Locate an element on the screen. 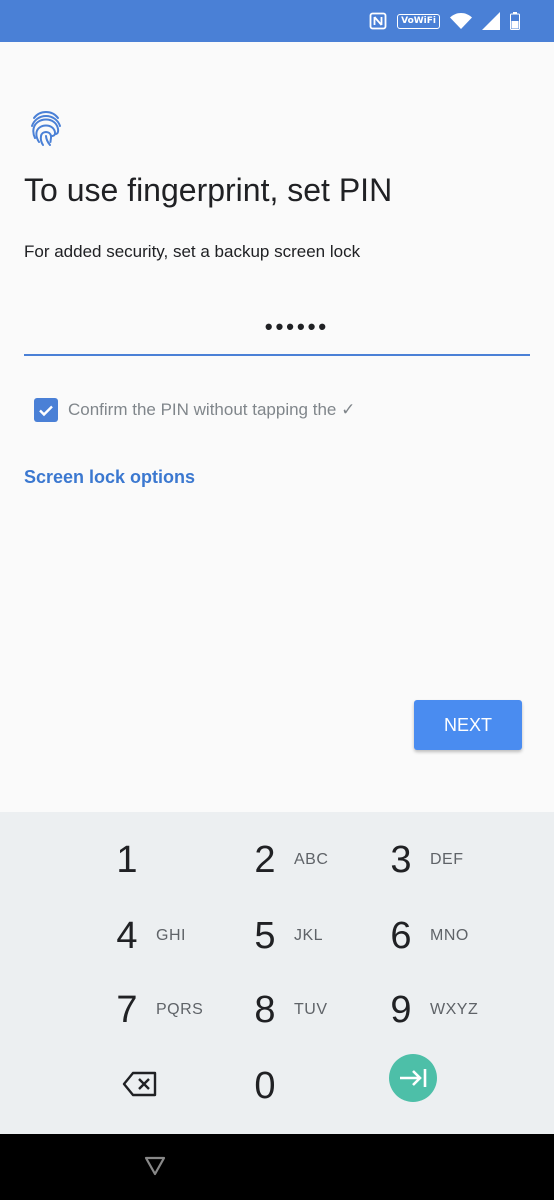  key-digit: 6 is located at coordinates (401, 935).